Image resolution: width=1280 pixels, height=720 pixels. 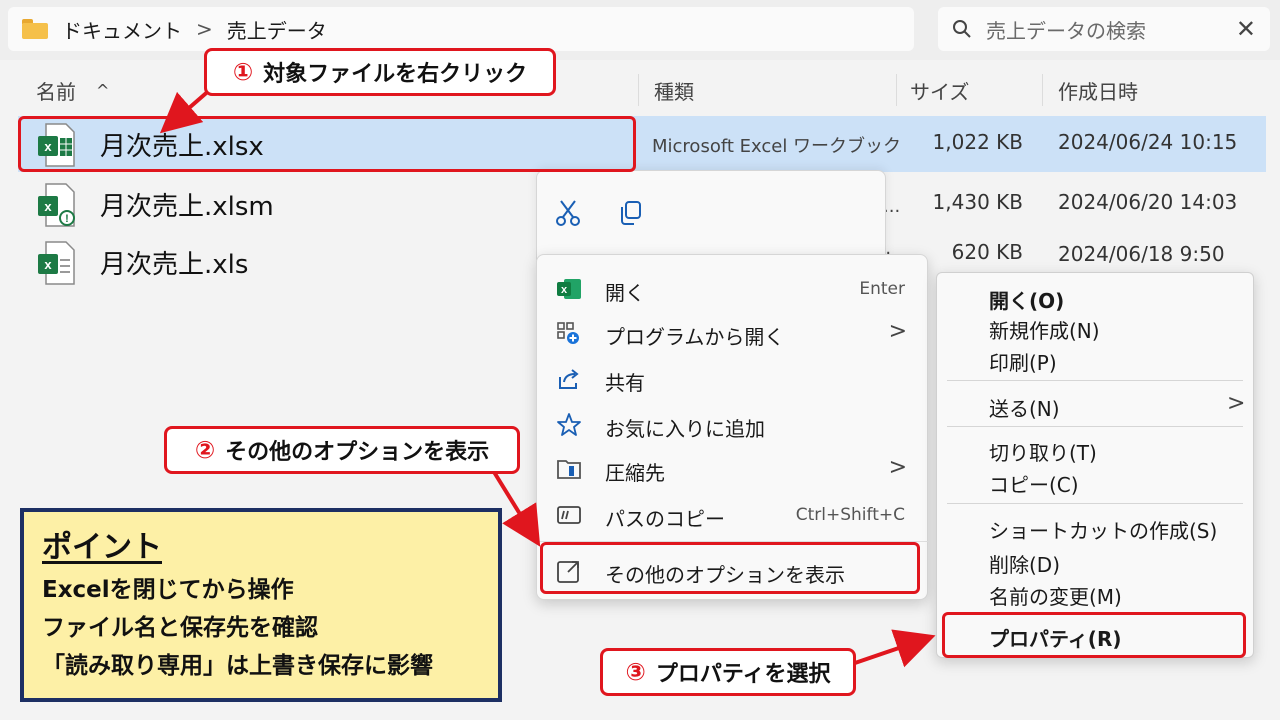 I want to click on callout-text: 対象ファイルを右クリック, so click(x=395, y=74).